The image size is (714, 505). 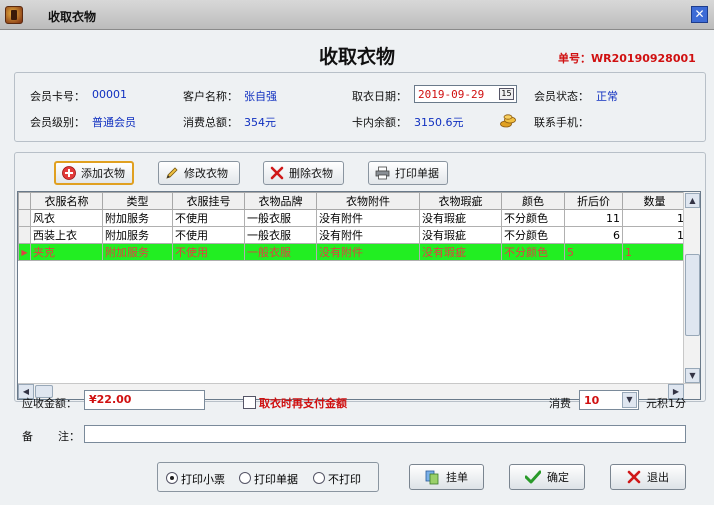 I want to click on member-card-label: 会员卡号：, so click(x=57, y=96).